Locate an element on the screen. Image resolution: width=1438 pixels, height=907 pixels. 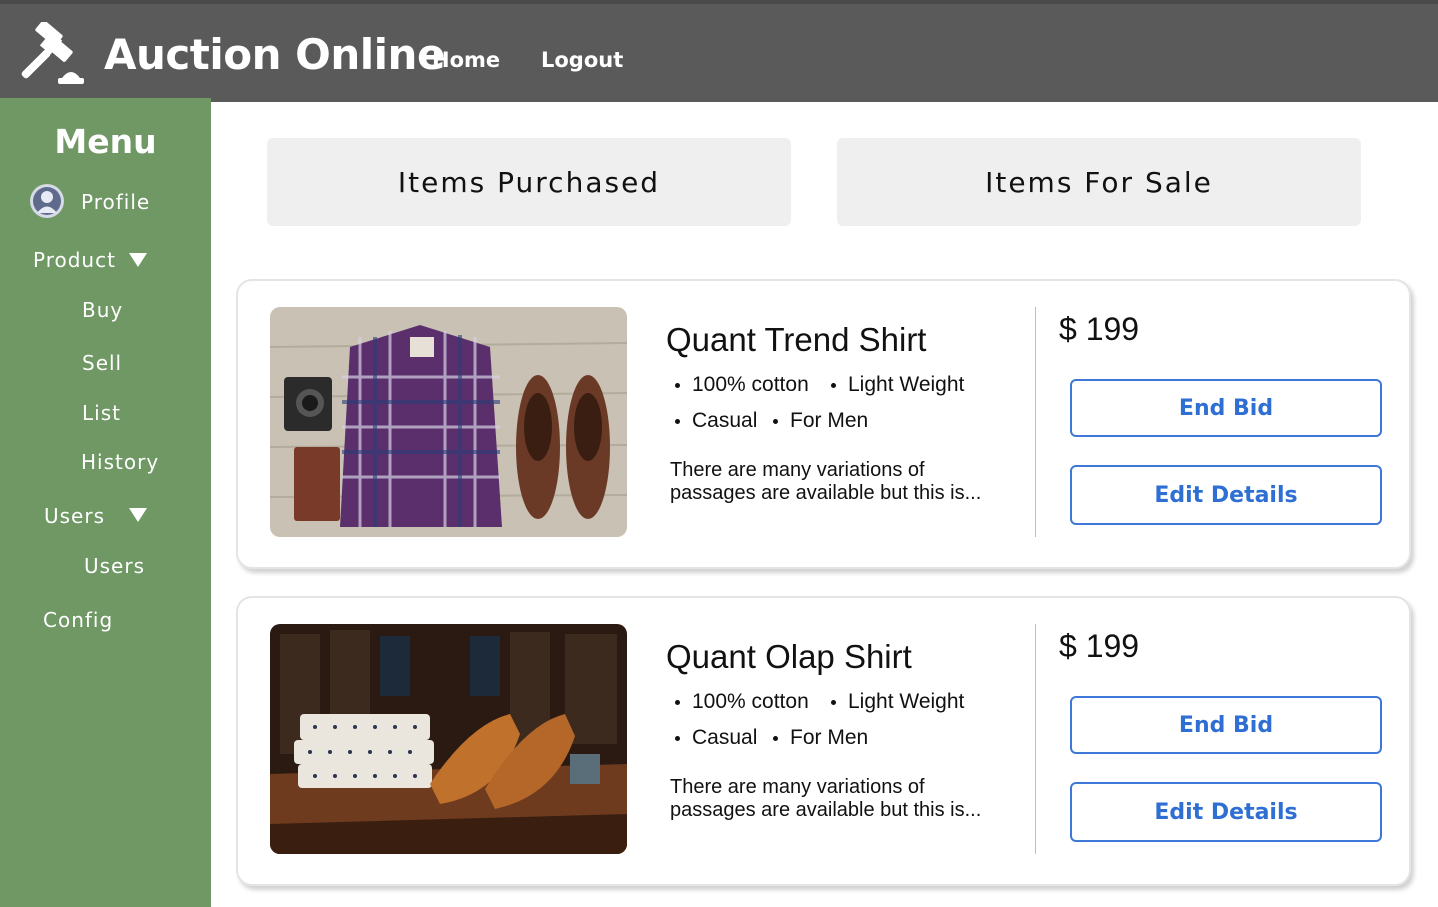
nav-home-link: Home is located at coordinates (466, 60).